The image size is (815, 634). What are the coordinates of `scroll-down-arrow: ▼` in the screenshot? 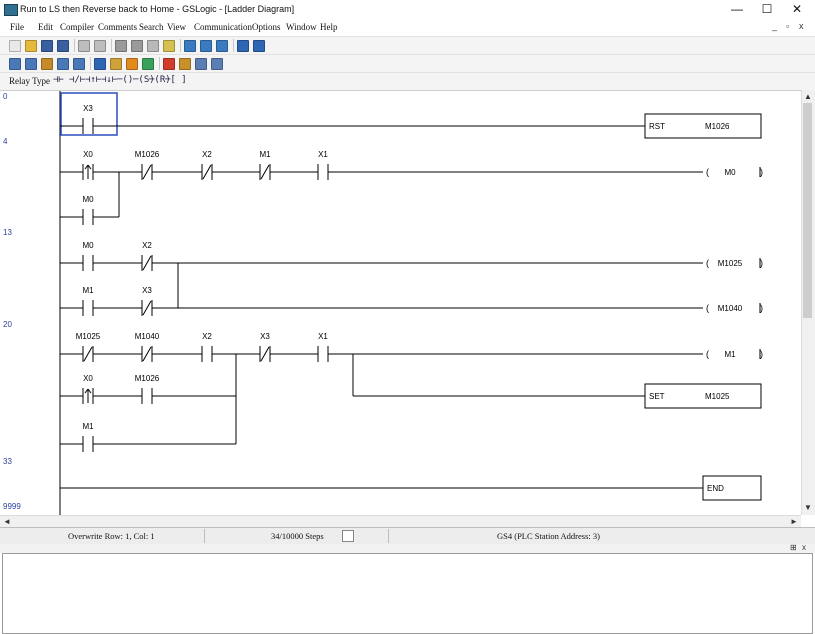 It's located at (808, 507).